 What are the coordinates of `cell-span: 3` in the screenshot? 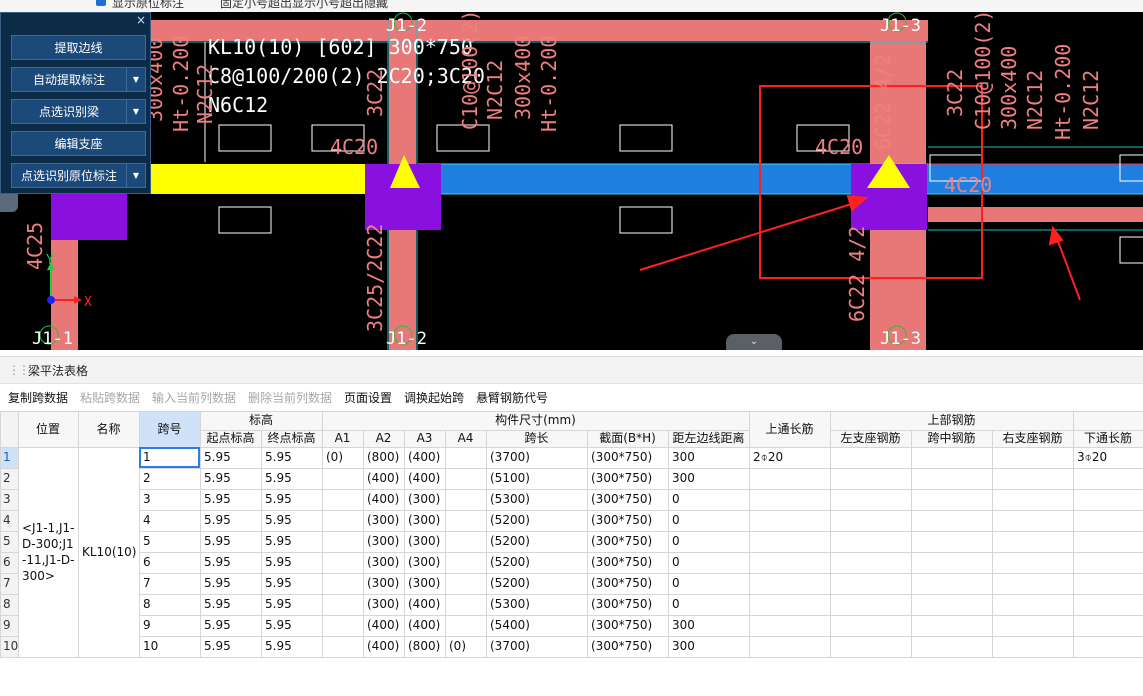 It's located at (169, 499).